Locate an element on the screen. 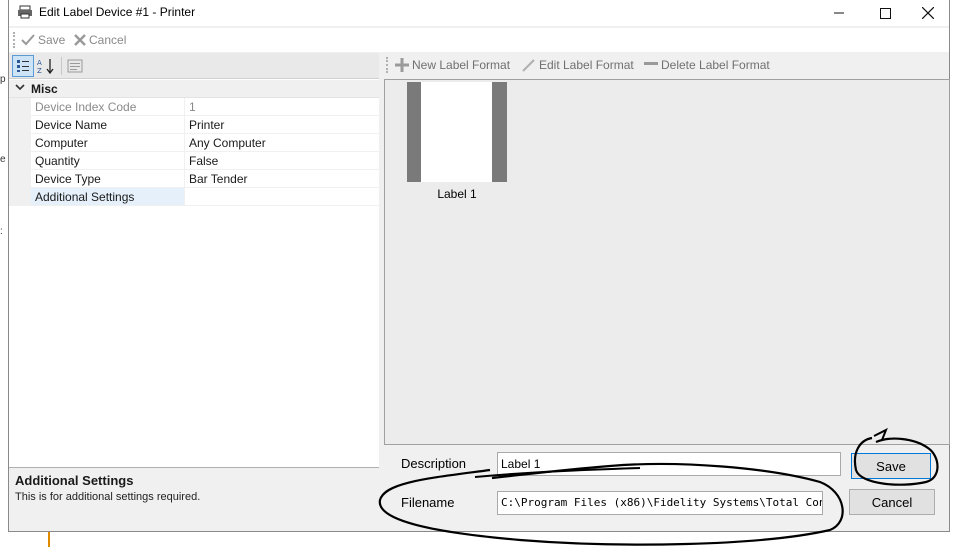 The width and height of the screenshot is (960, 547). property-pages-icon is located at coordinates (75, 66).